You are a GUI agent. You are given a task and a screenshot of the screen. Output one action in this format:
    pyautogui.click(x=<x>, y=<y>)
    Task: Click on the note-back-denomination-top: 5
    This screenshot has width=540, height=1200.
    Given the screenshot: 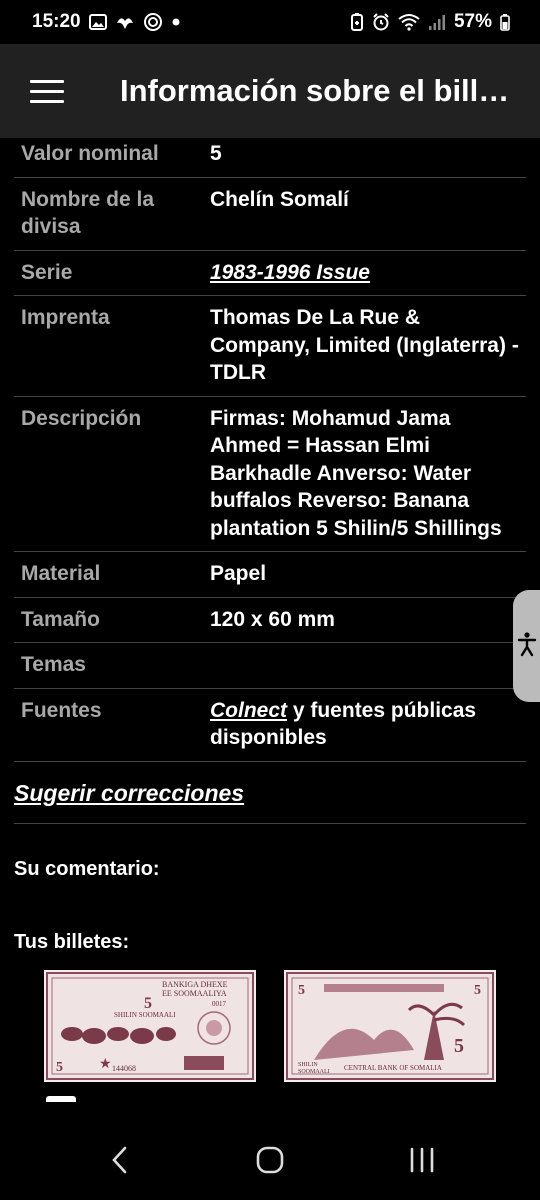 What is the action you would take?
    pyautogui.click(x=301, y=990)
    